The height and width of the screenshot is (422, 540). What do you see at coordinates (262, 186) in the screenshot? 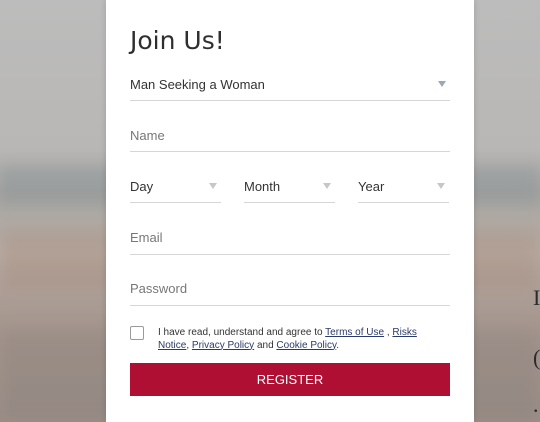
I see `month-label: Month` at bounding box center [262, 186].